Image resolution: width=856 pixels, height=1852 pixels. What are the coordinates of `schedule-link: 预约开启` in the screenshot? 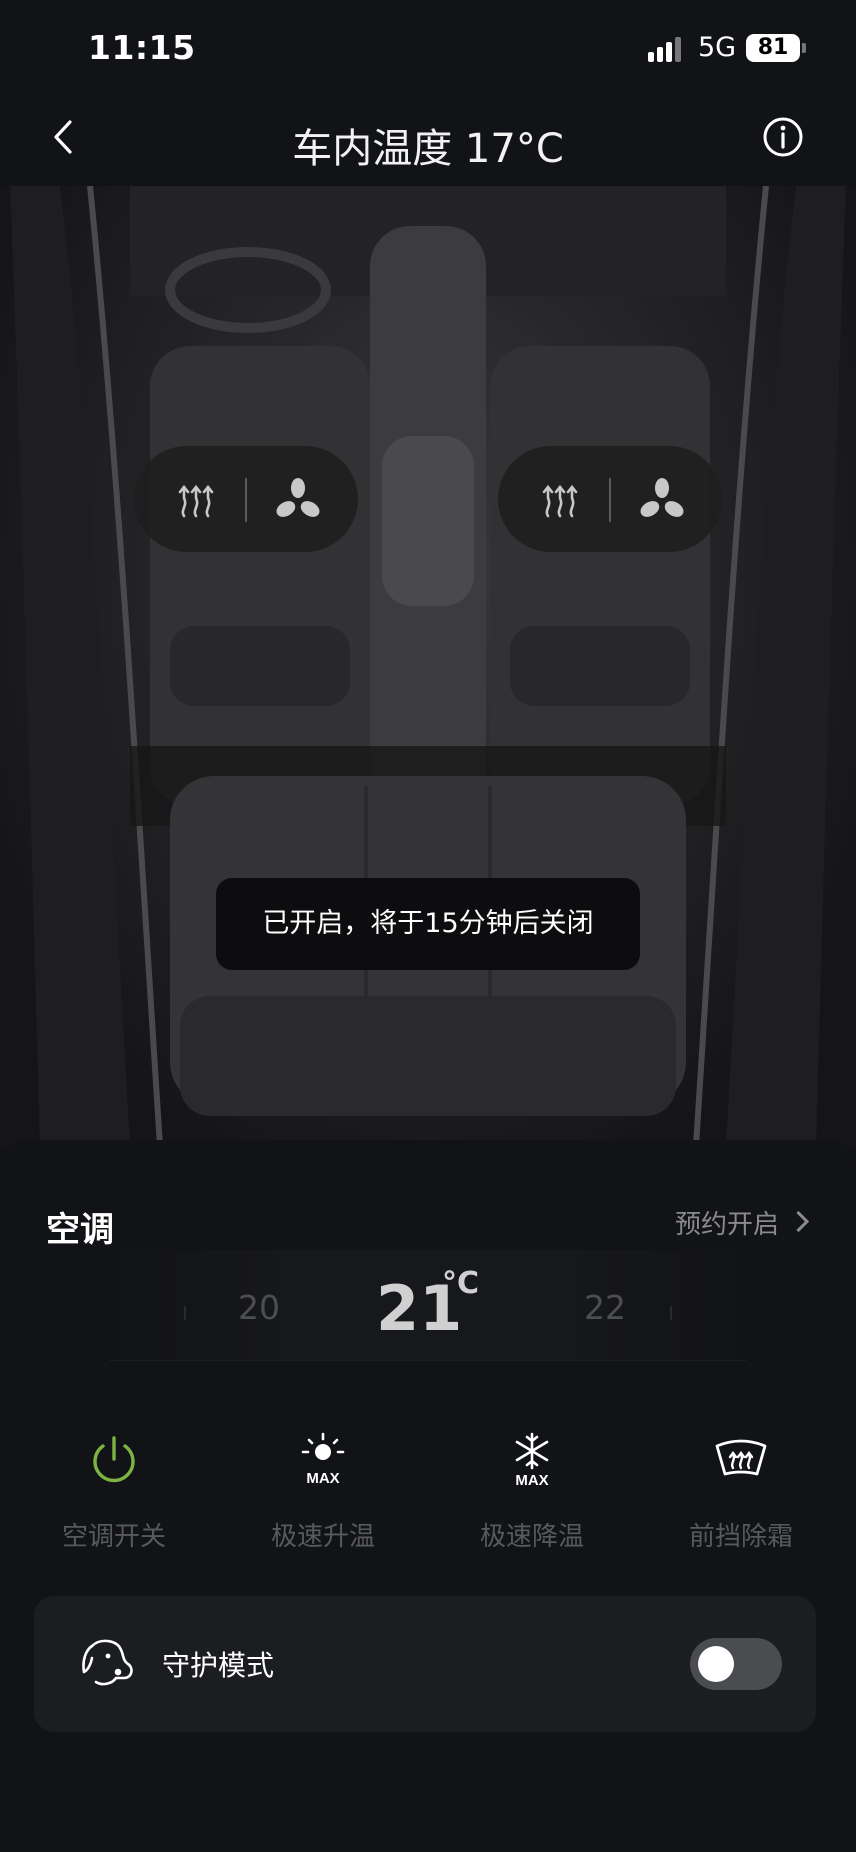 It's located at (742, 1222).